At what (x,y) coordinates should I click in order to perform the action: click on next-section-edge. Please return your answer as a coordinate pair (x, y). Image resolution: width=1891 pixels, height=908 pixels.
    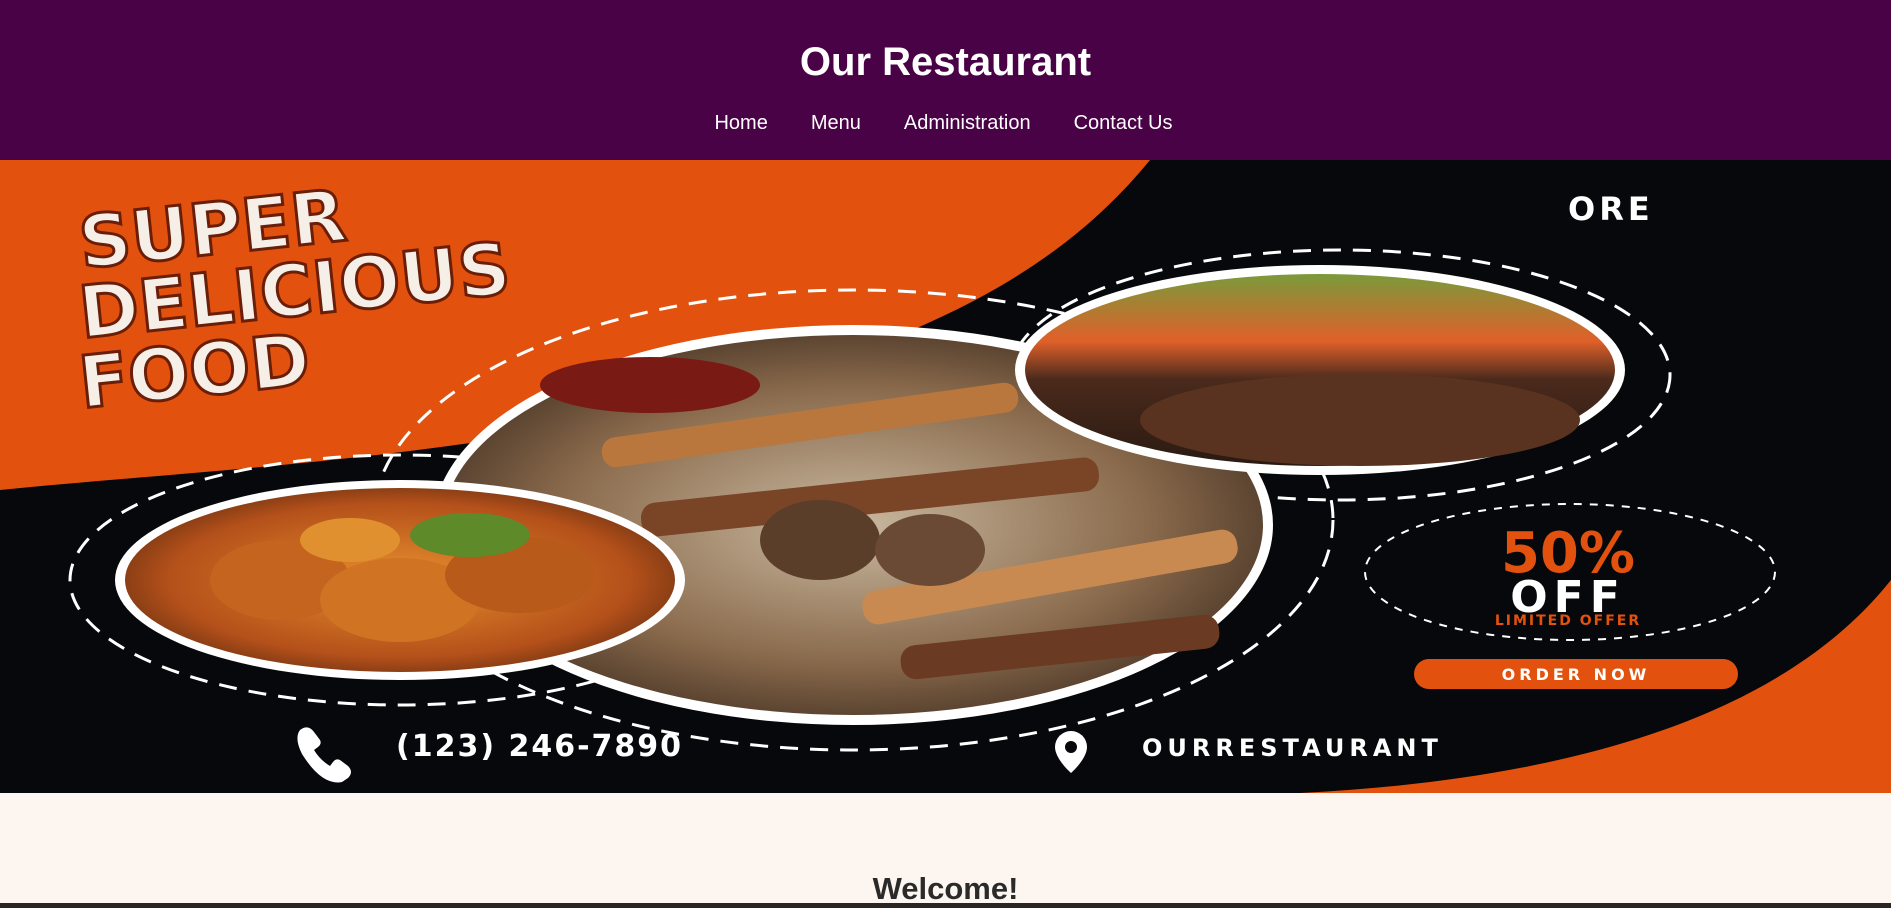
    Looking at the image, I should click on (945, 905).